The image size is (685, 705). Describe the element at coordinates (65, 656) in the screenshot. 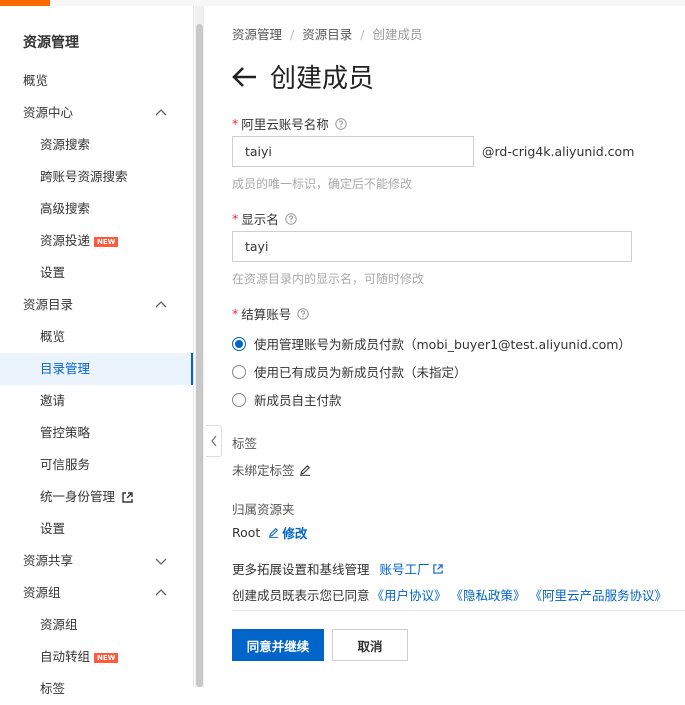

I see `sidebar-item-label: 自动转组` at that location.